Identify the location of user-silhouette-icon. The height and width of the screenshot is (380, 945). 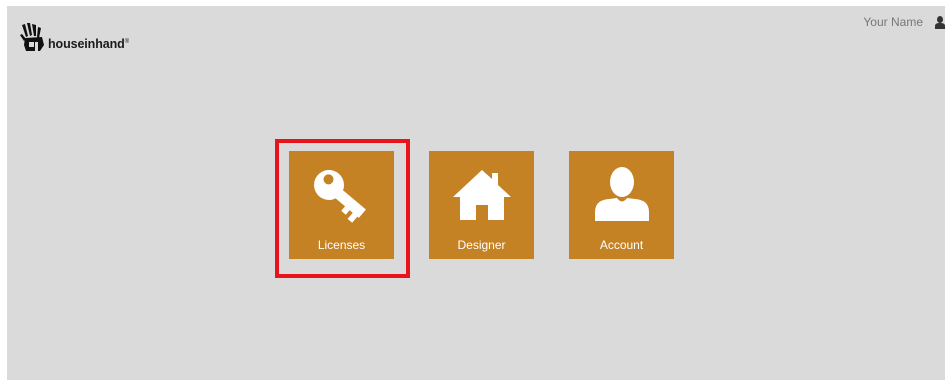
(621, 194).